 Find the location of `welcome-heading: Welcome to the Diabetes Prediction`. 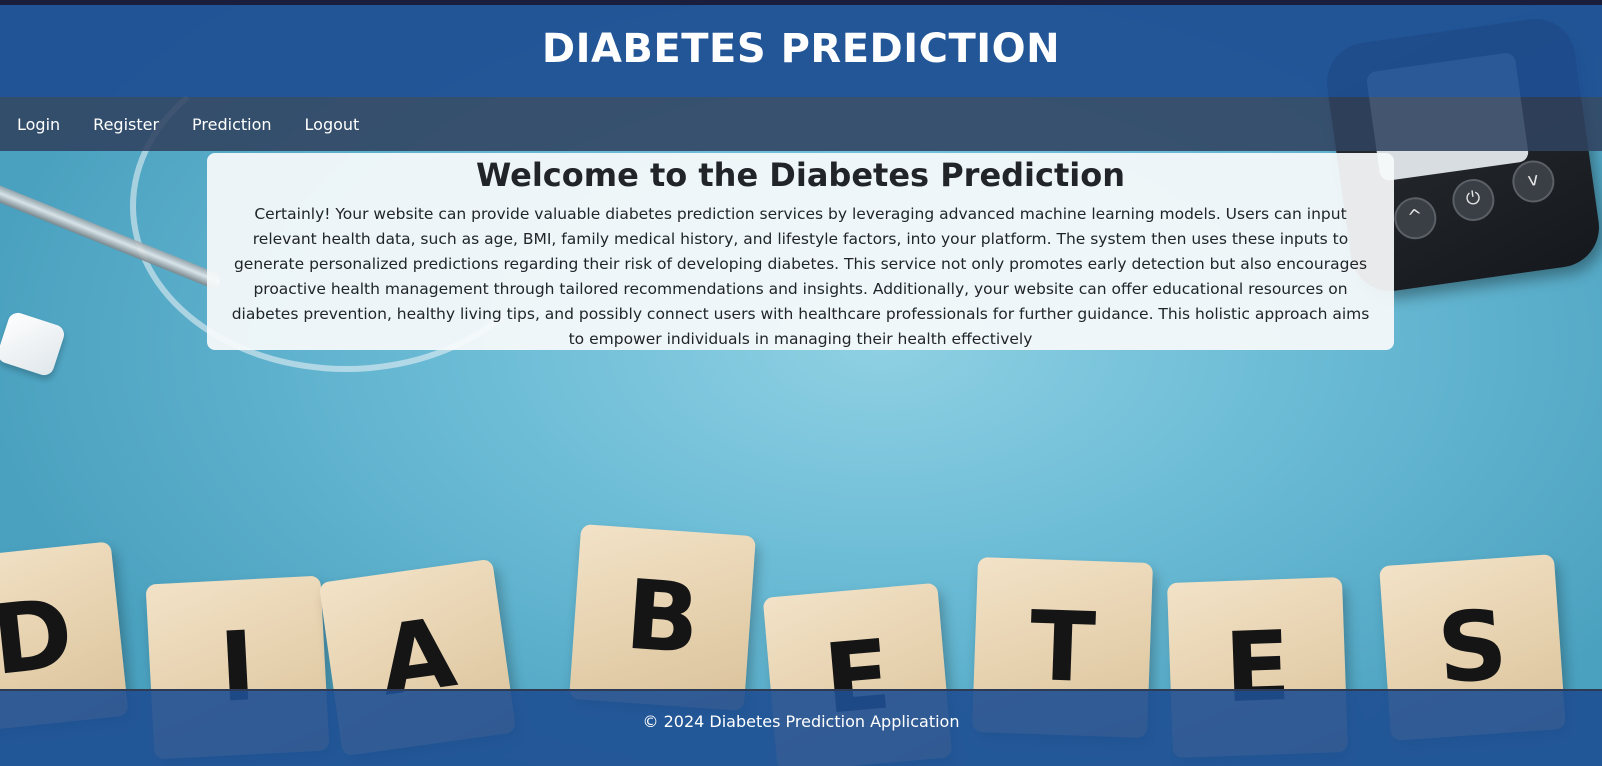

welcome-heading: Welcome to the Diabetes Prediction is located at coordinates (800, 175).